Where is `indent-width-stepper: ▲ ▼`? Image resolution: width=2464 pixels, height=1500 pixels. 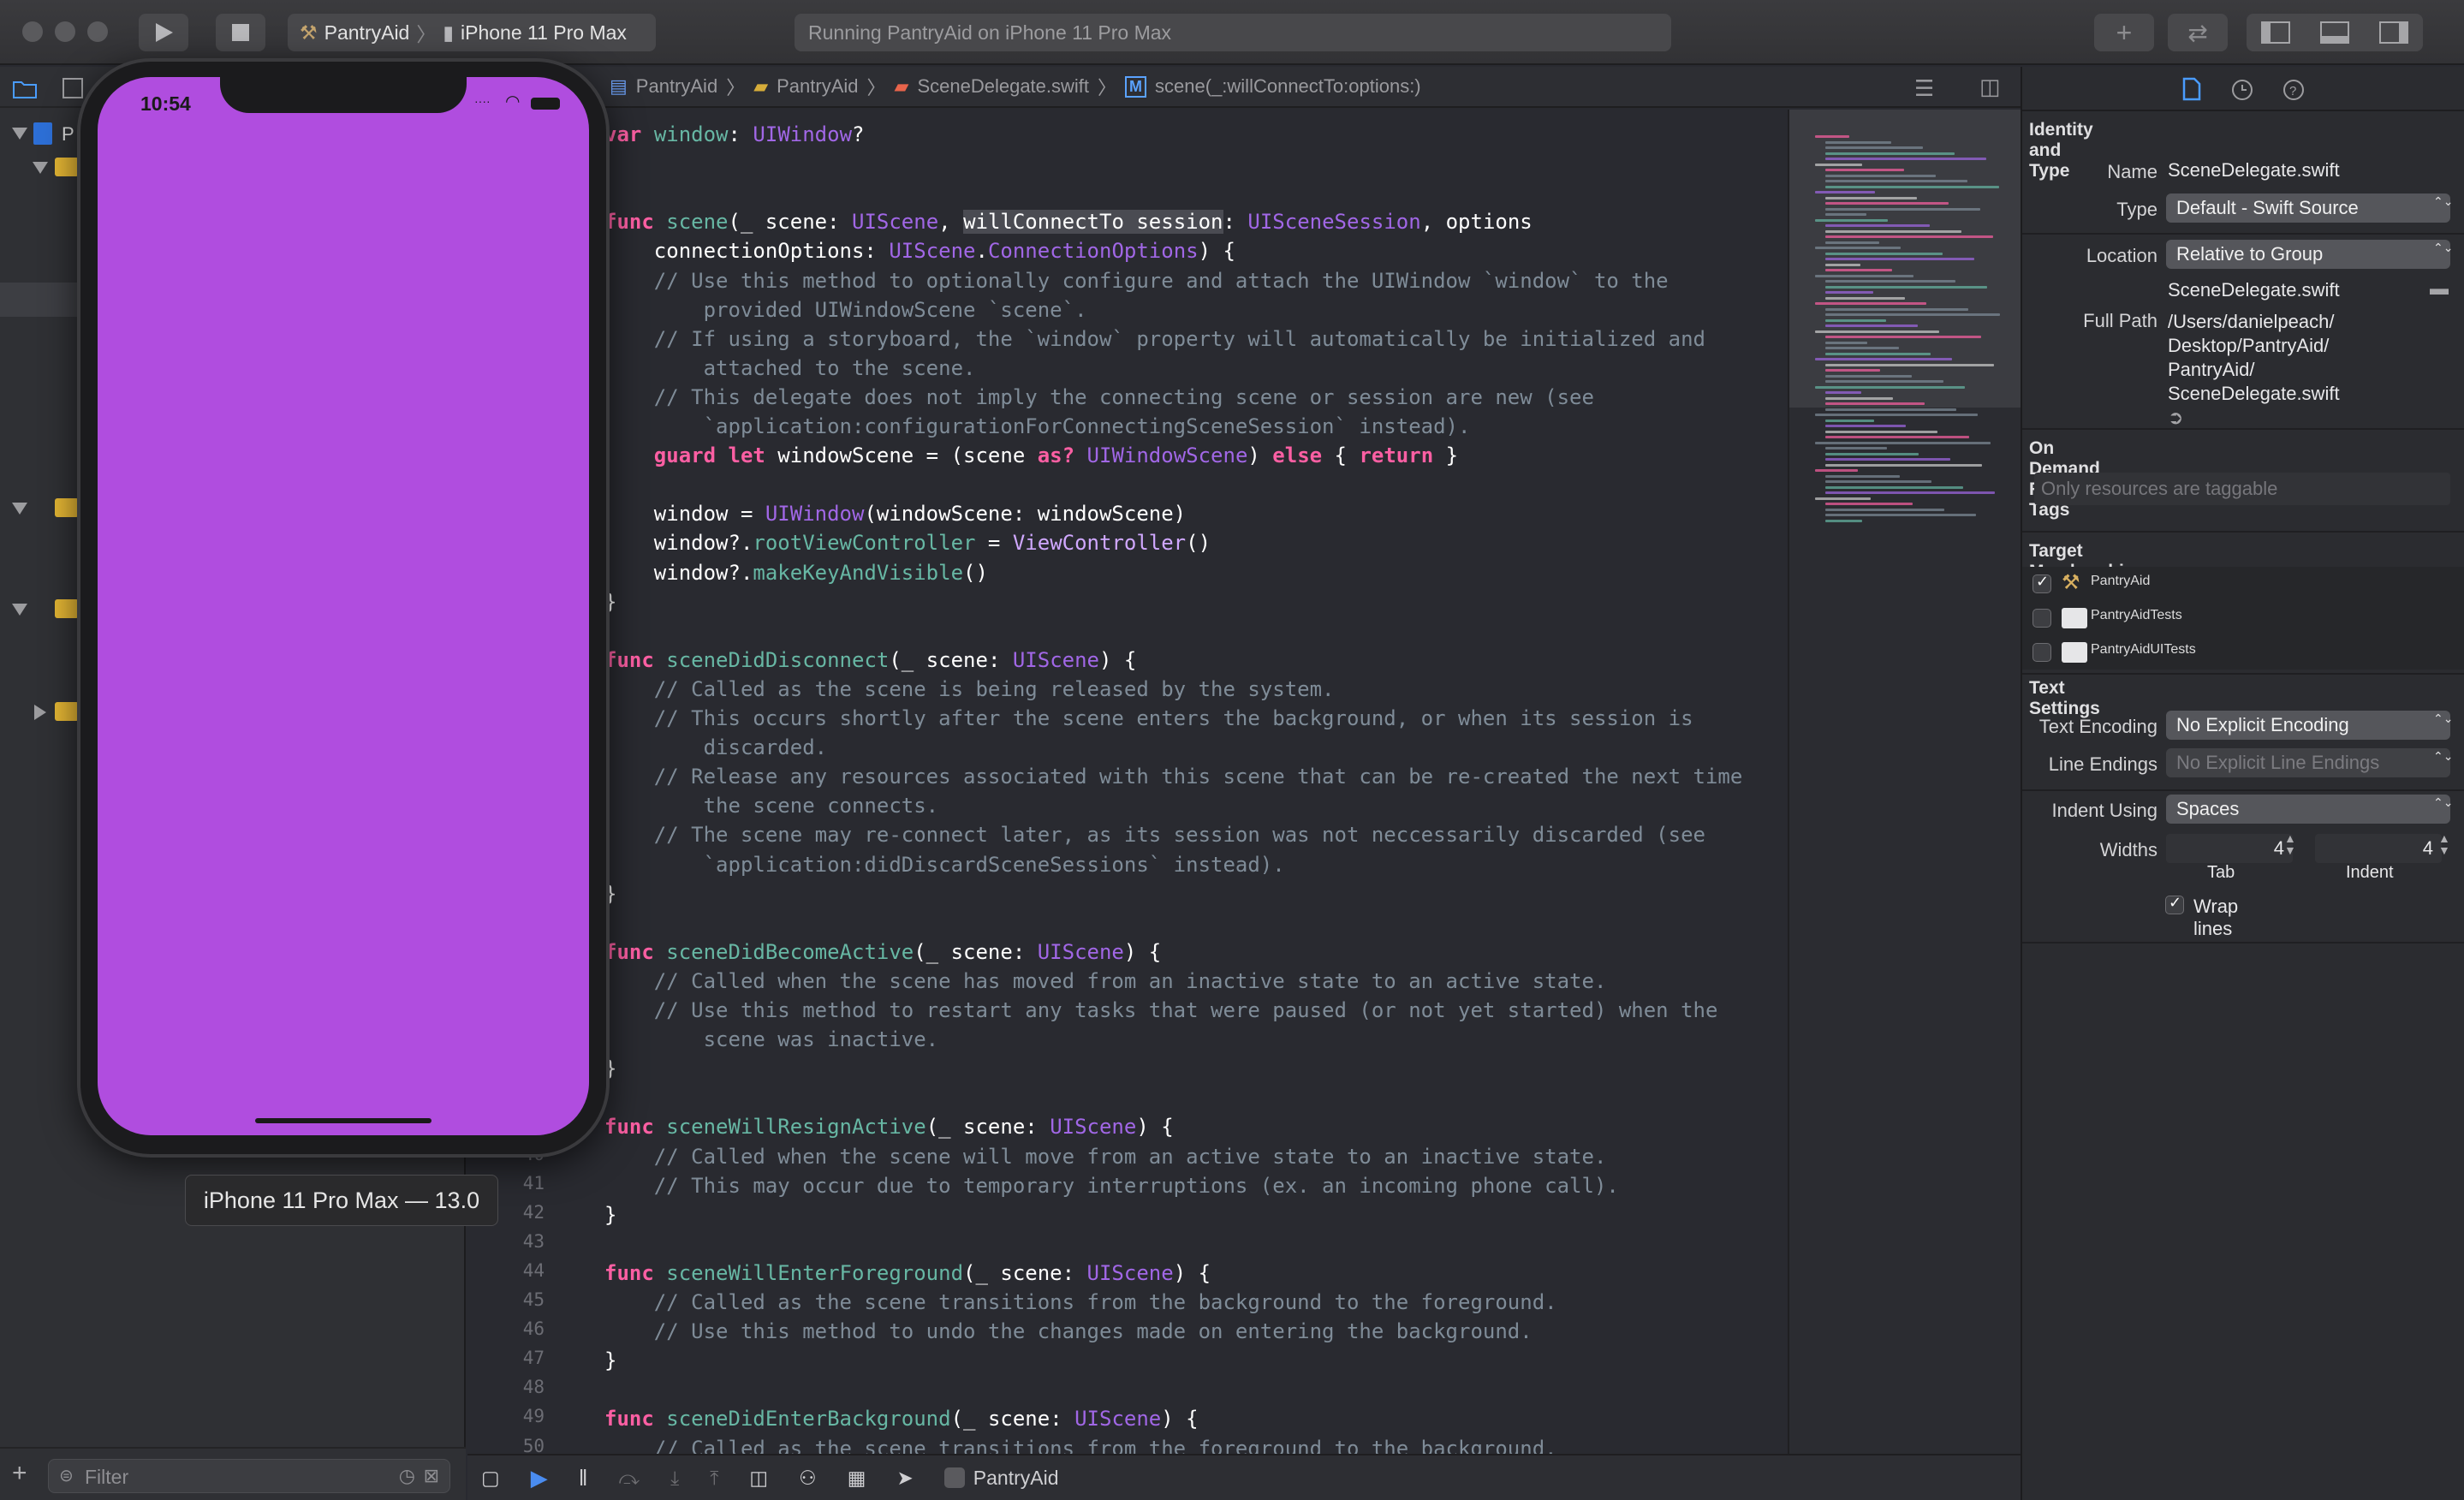 indent-width-stepper: ▲ ▼ is located at coordinates (2444, 844).